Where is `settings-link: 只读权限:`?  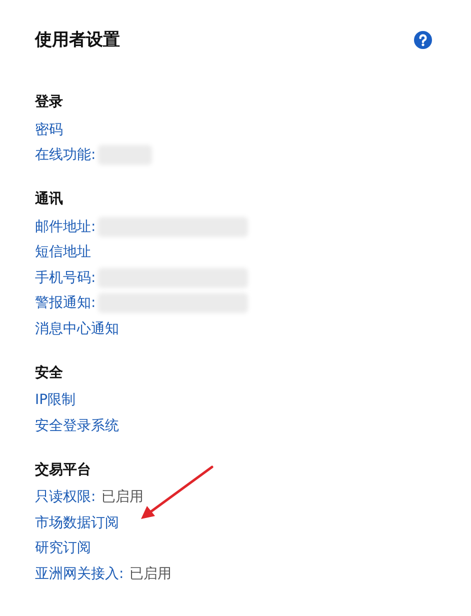 settings-link: 只读权限: is located at coordinates (65, 497).